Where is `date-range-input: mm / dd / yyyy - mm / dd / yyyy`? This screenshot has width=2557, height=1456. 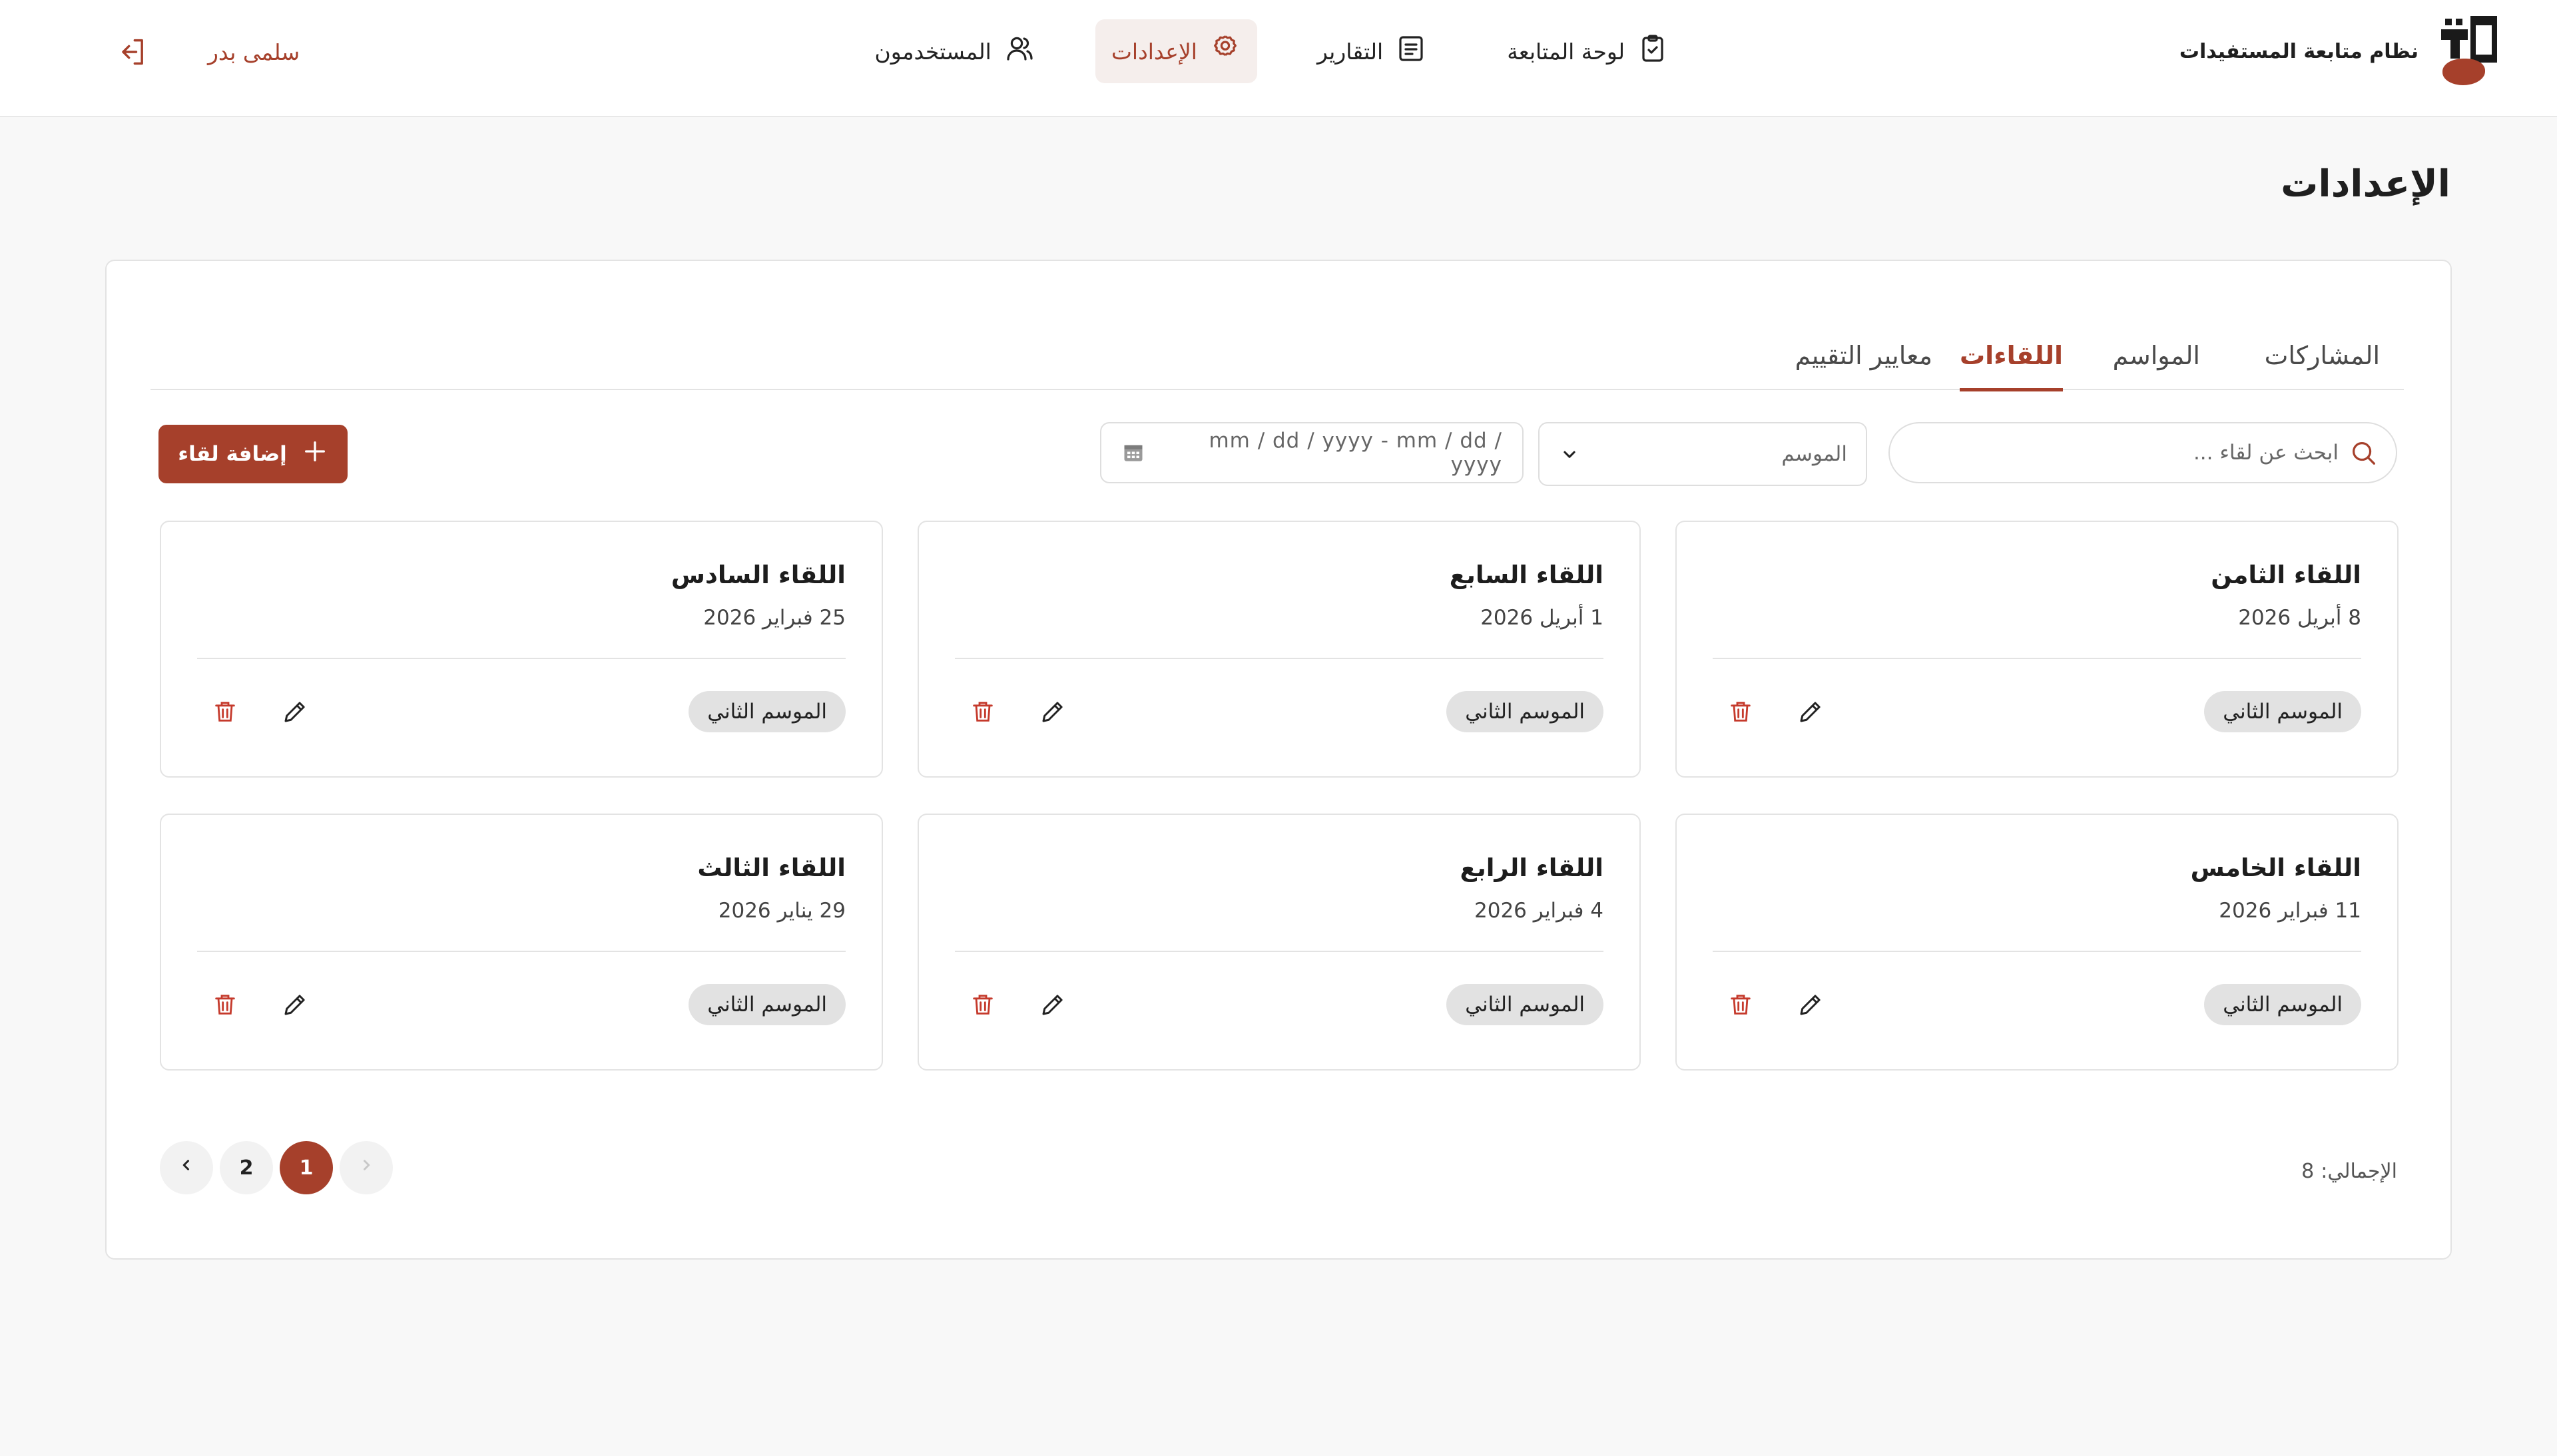 date-range-input: mm / dd / yyyy - mm / dd / yyyy is located at coordinates (1312, 452).